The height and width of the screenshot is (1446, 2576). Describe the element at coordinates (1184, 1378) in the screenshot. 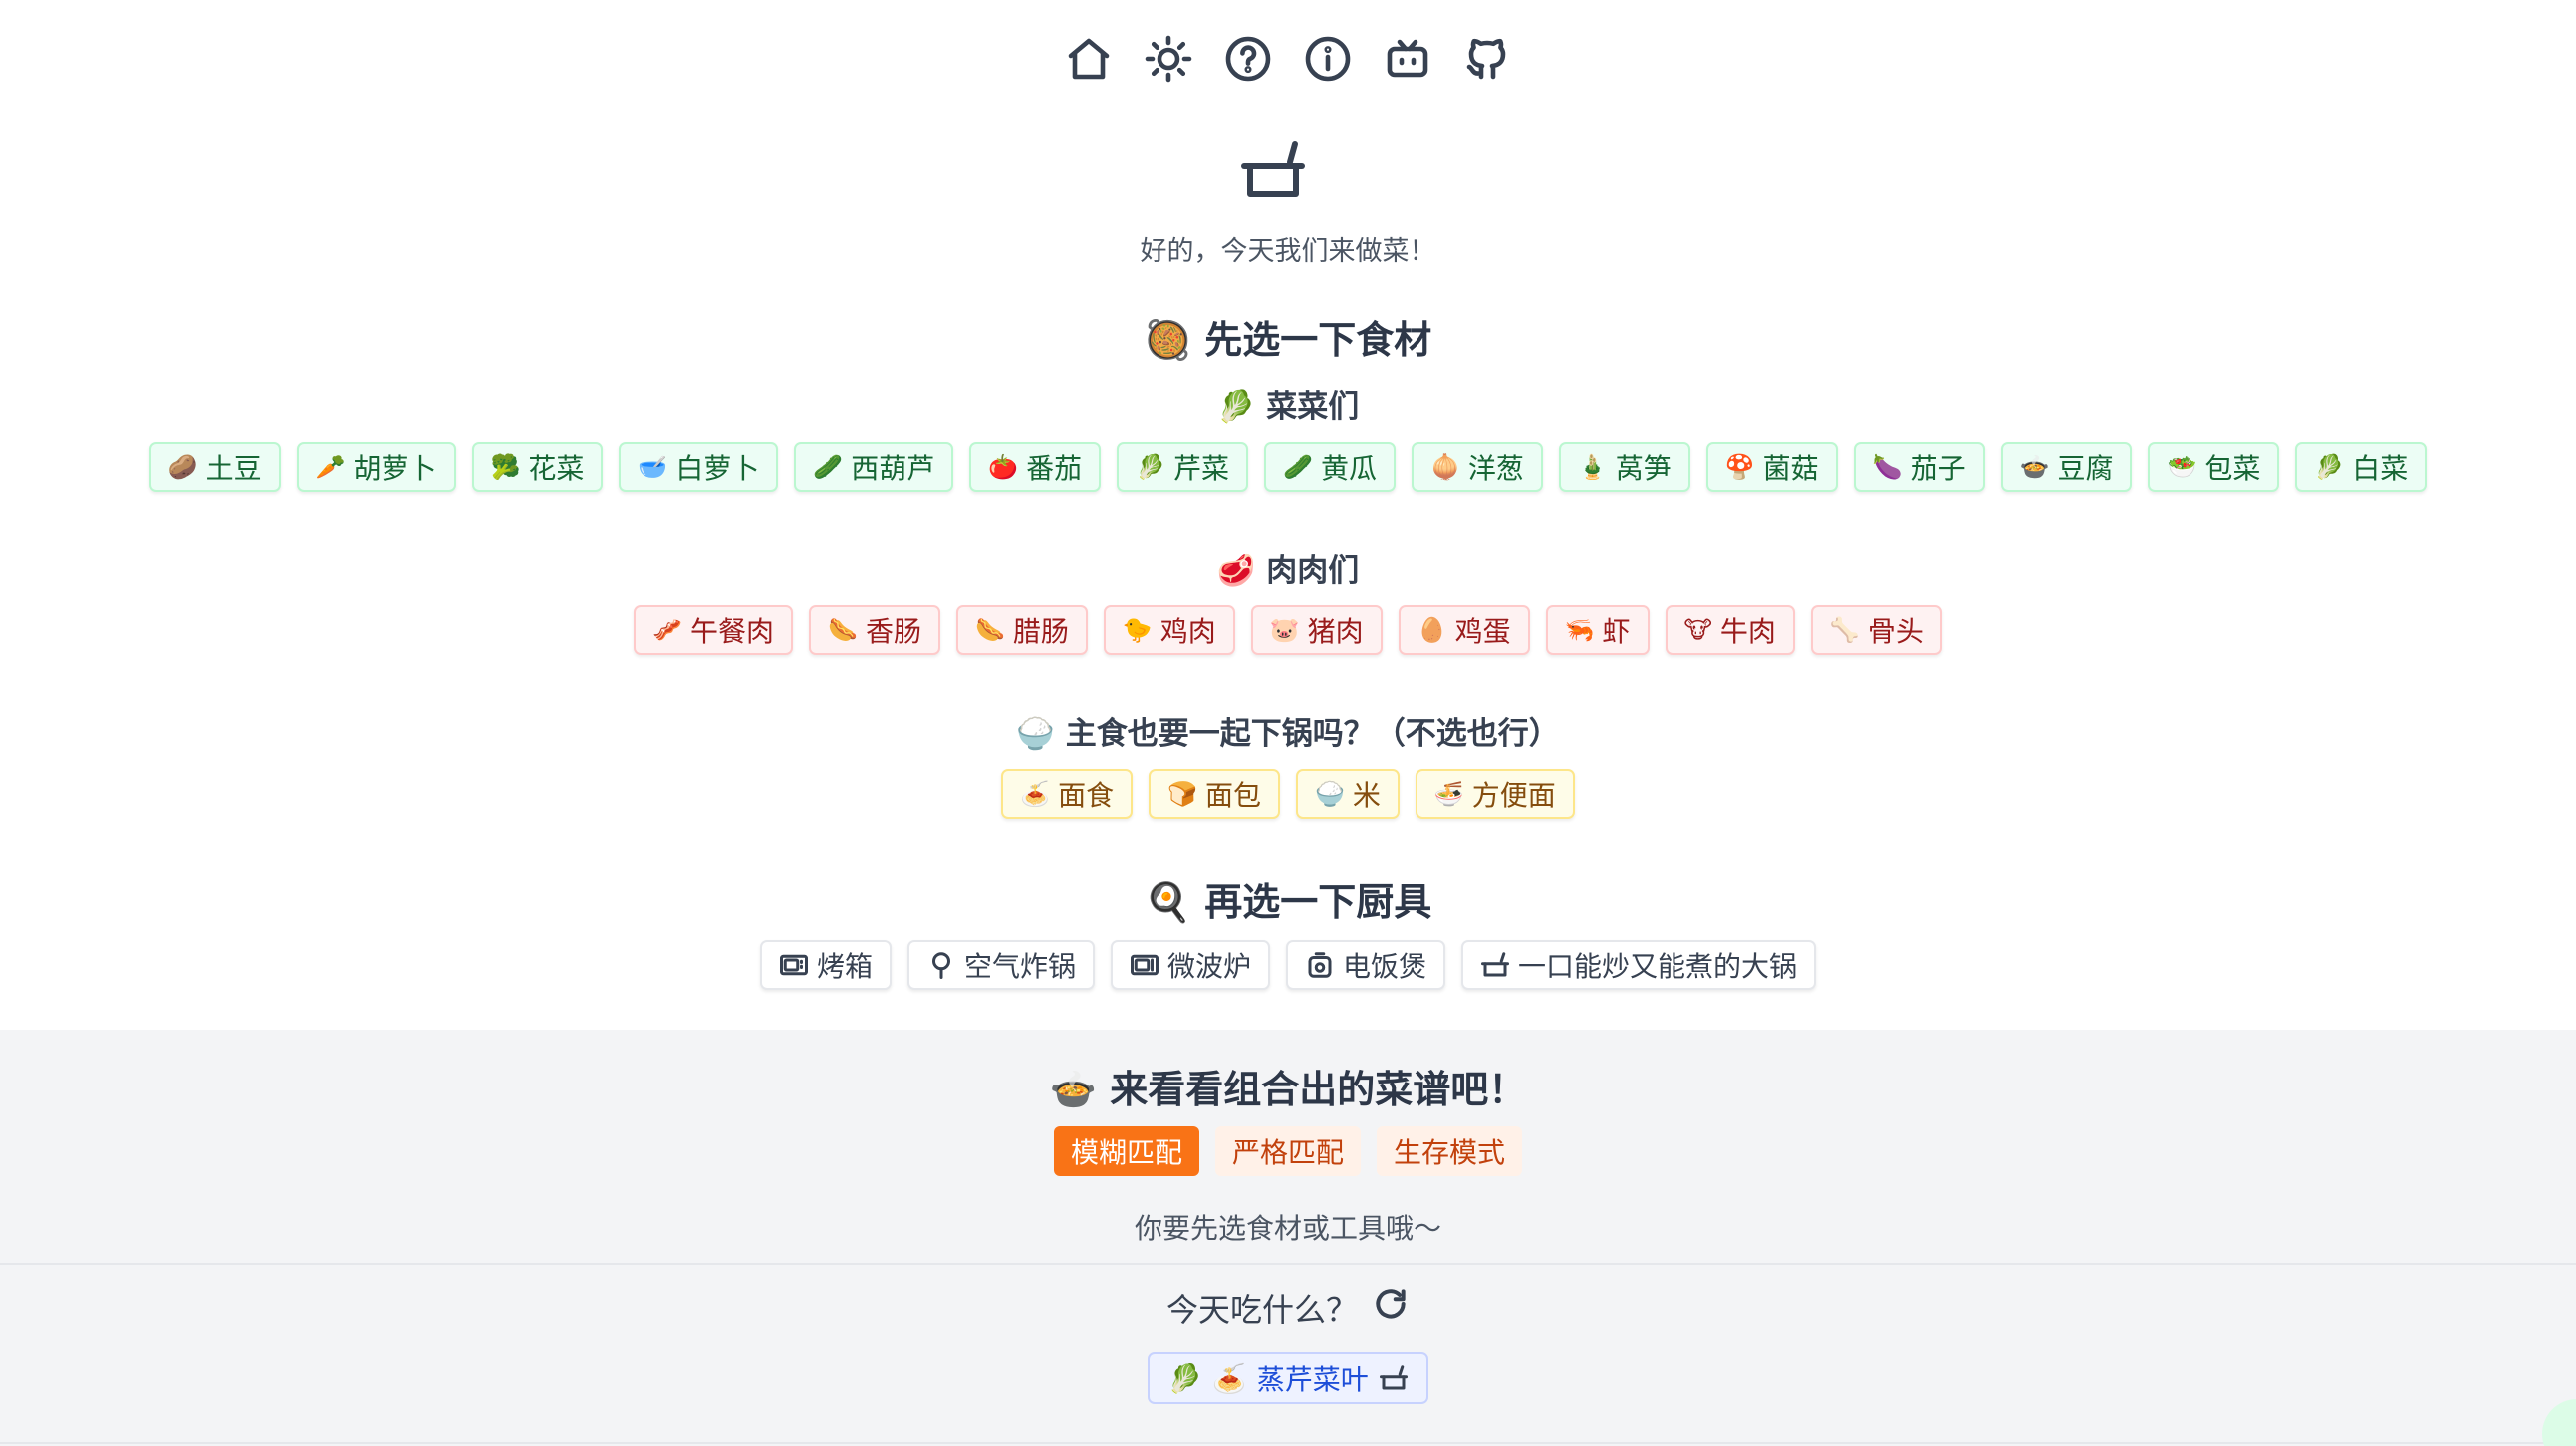

I see `dish-emoji: 🥬` at that location.